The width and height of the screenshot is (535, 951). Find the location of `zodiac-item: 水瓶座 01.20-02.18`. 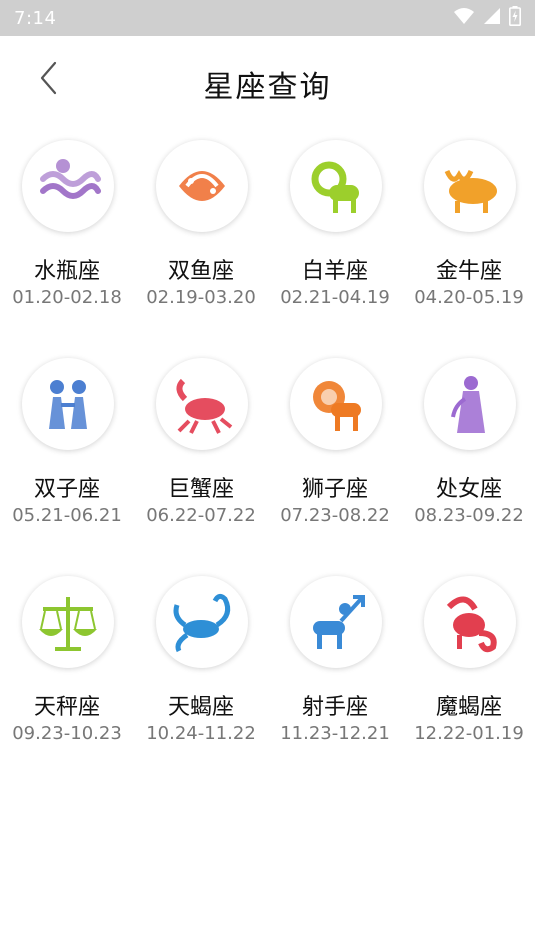

zodiac-item: 水瓶座 01.20-02.18 is located at coordinates (67, 240).